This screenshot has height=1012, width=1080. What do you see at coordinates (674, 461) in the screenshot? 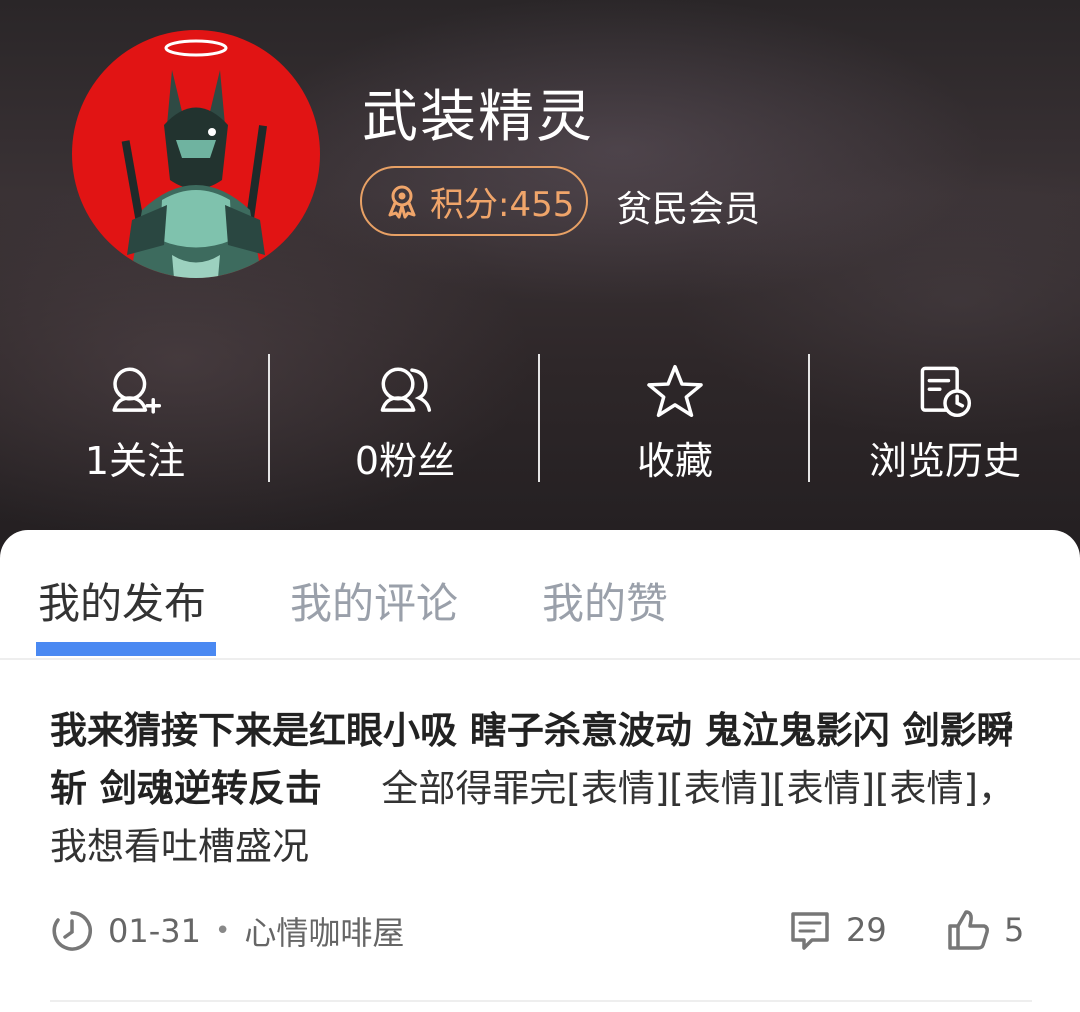
I see `stat-favorites-label: 收藏` at bounding box center [674, 461].